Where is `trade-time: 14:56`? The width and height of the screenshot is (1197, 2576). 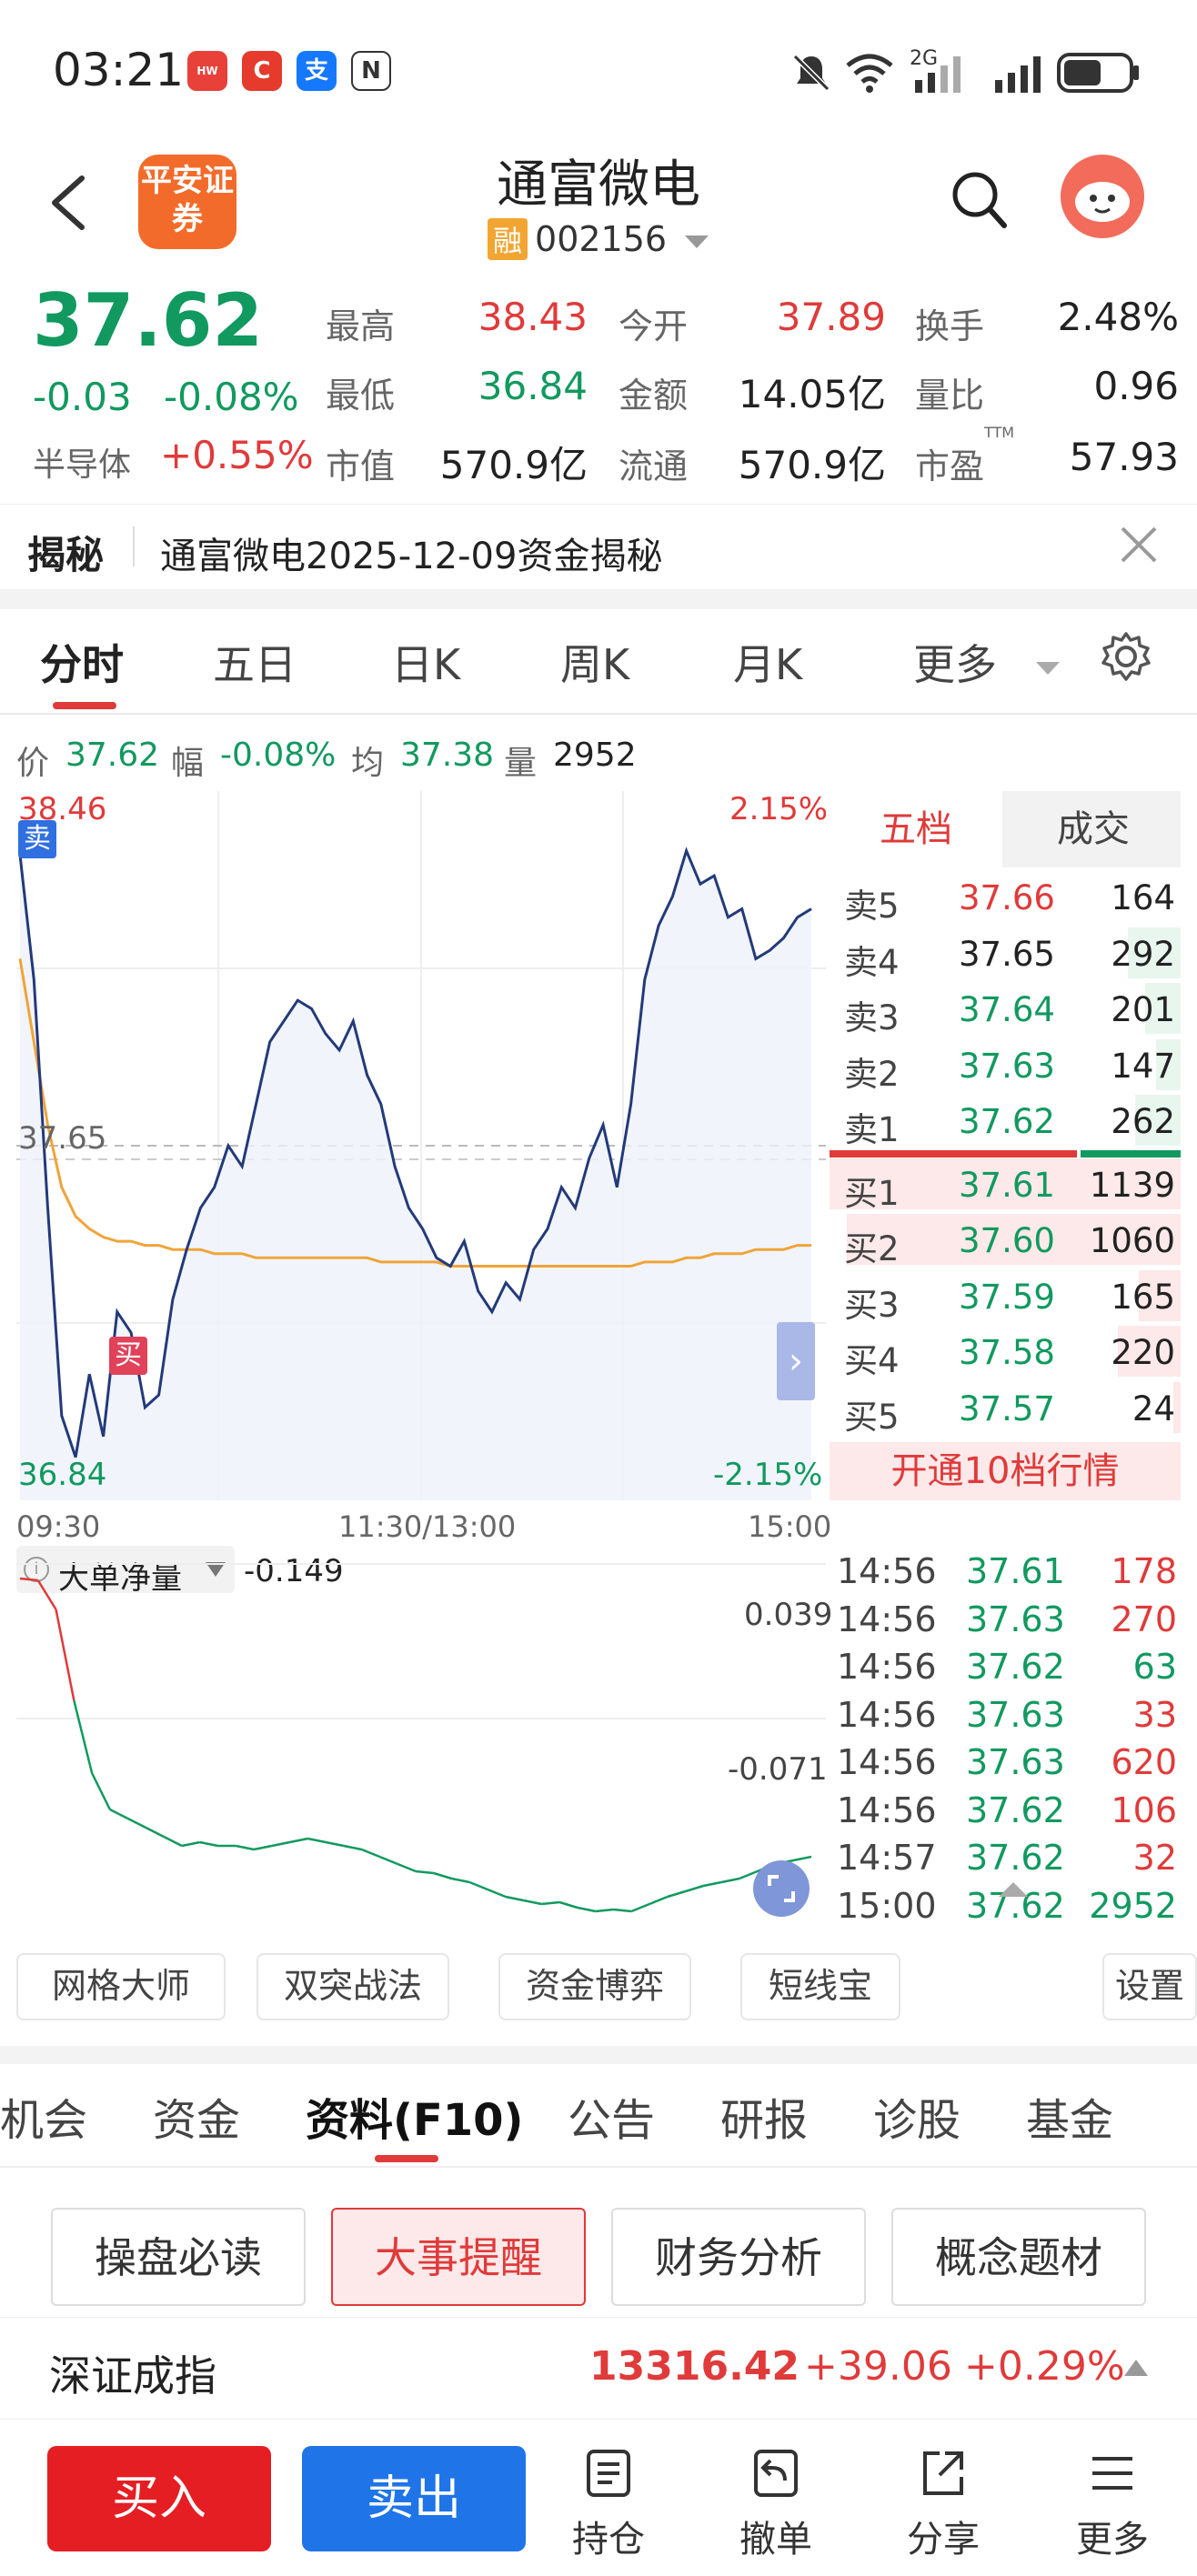 trade-time: 14:56 is located at coordinates (887, 1809).